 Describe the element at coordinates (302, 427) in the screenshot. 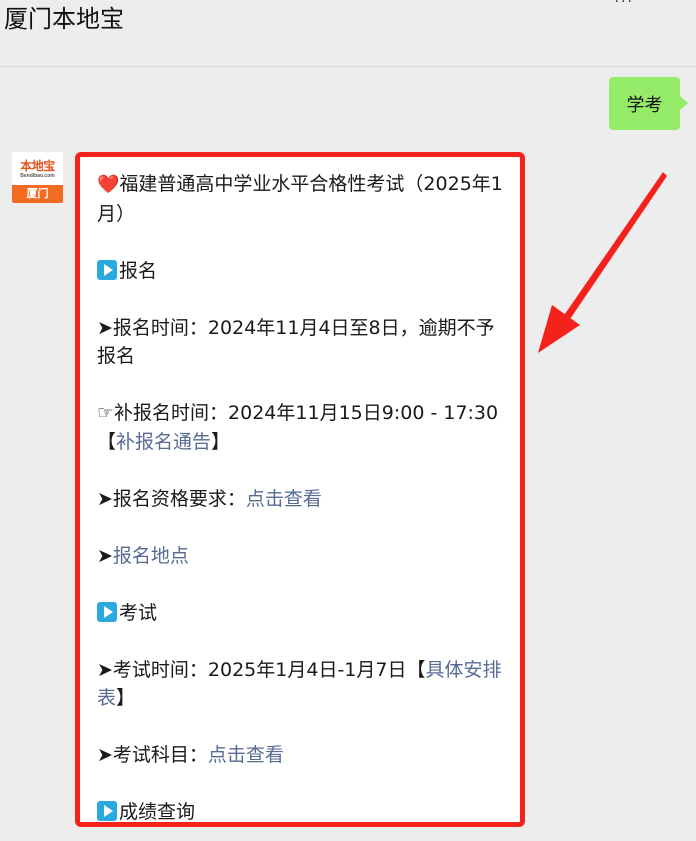

I see `supplementary-registration-time: ☞补报名时间：2024年11月15日9:00 - 17:30【补报名通告】` at that location.